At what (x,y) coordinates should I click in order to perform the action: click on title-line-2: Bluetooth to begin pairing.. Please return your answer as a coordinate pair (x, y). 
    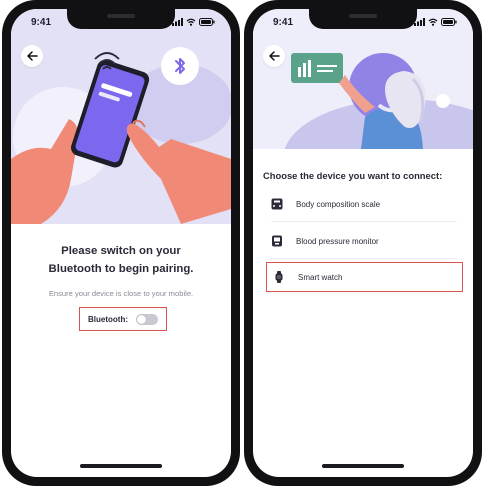
    Looking at the image, I should click on (121, 269).